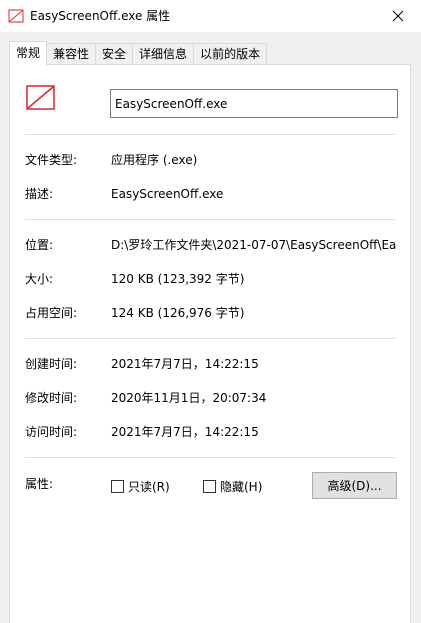 This screenshot has width=421, height=623. Describe the element at coordinates (178, 279) in the screenshot. I see `size-value: 120 KB (123,392 字节)` at that location.